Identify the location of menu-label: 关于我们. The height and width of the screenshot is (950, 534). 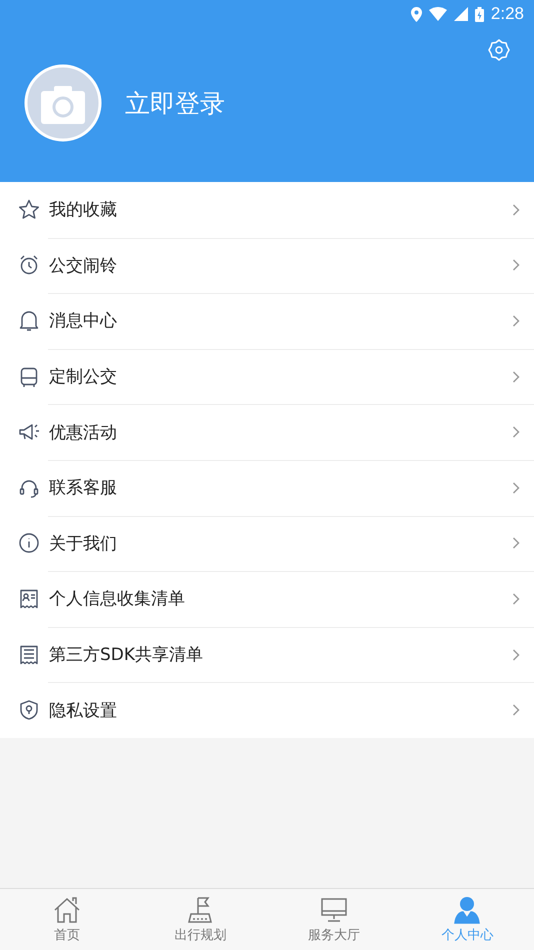
(83, 543).